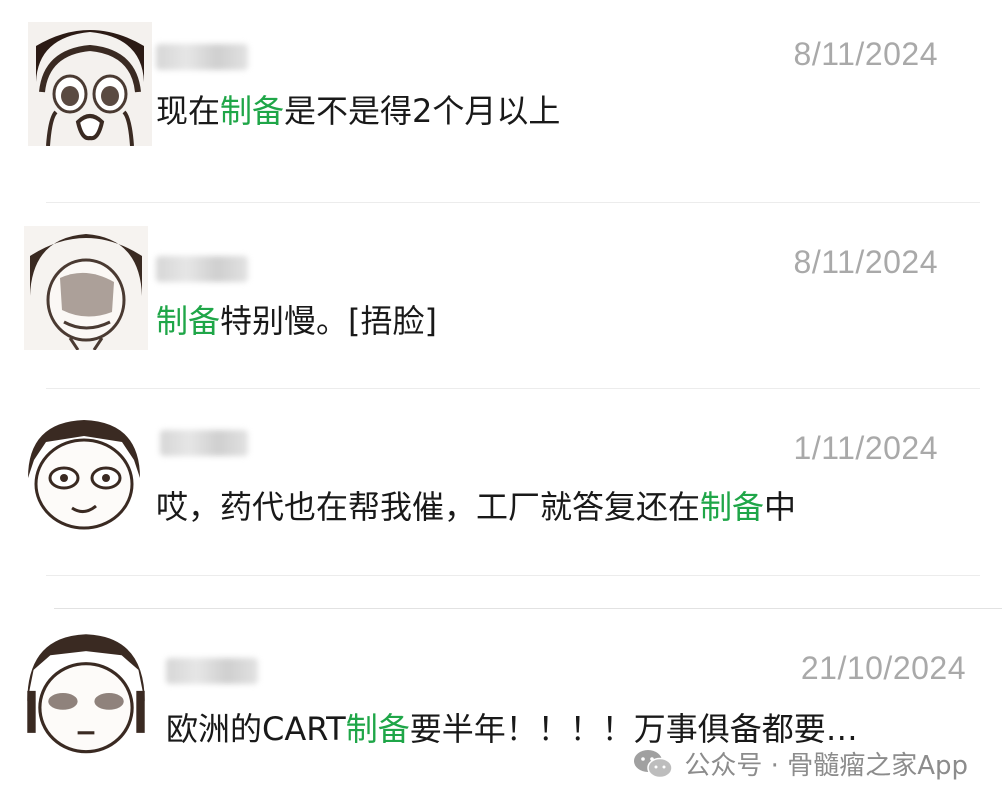 The image size is (1002, 804). I want to click on text-segment: 哎，药代也在帮我催，工厂就答复还在, so click(428, 507).